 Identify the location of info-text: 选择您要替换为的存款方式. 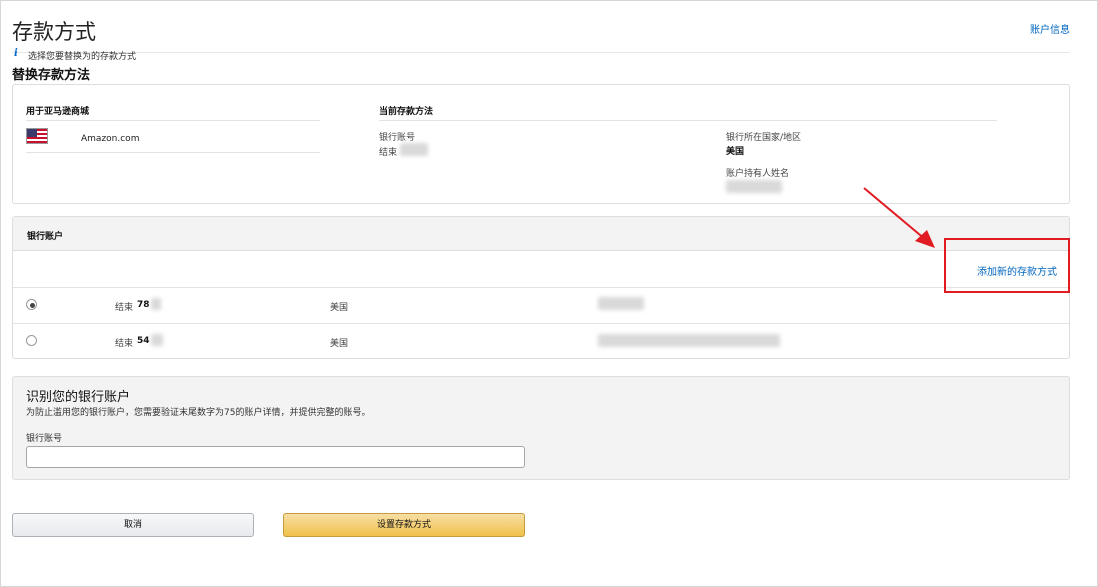
(82, 57).